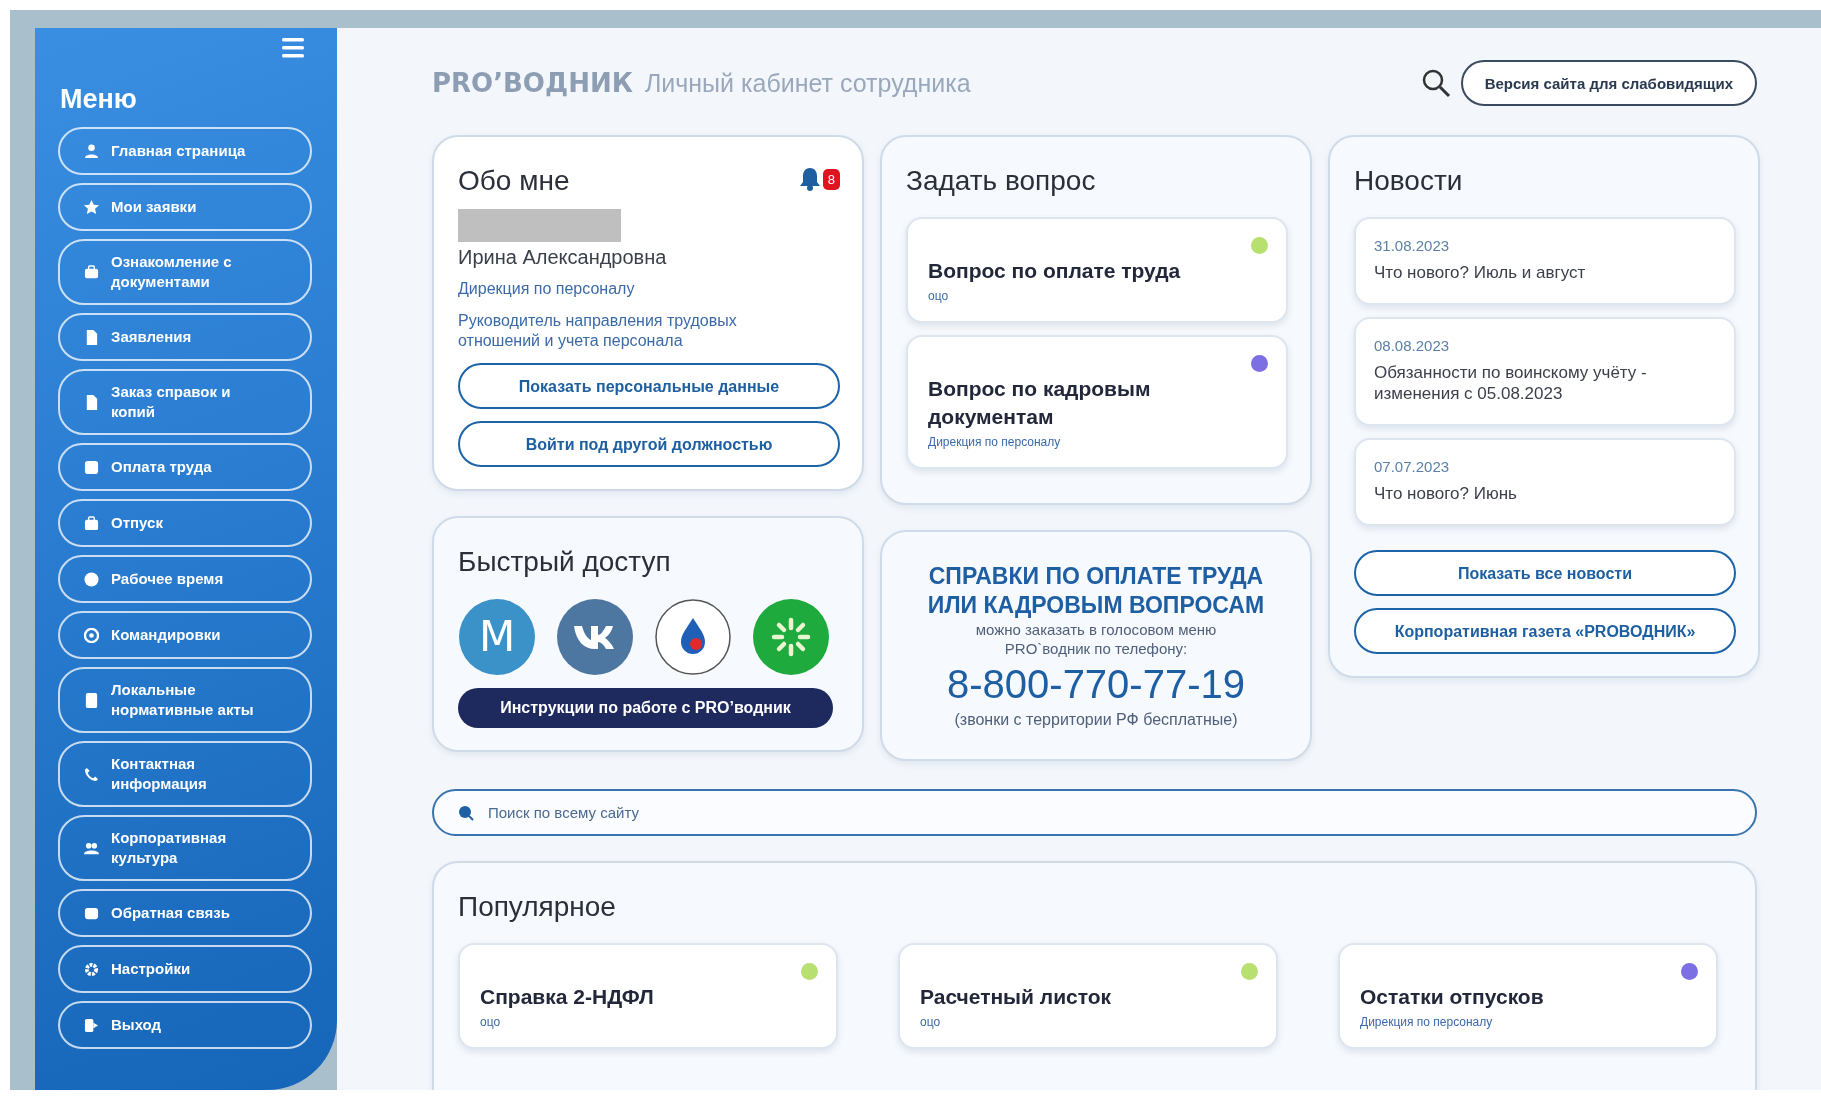 This screenshot has height=1108, width=1821. I want to click on phone-icon, so click(91, 774).